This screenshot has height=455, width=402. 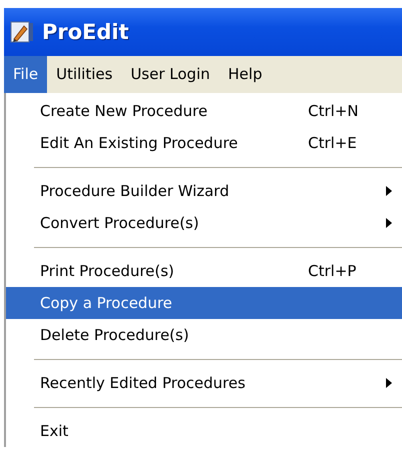 I want to click on menu-item: Copy a Procedure, so click(x=204, y=303).